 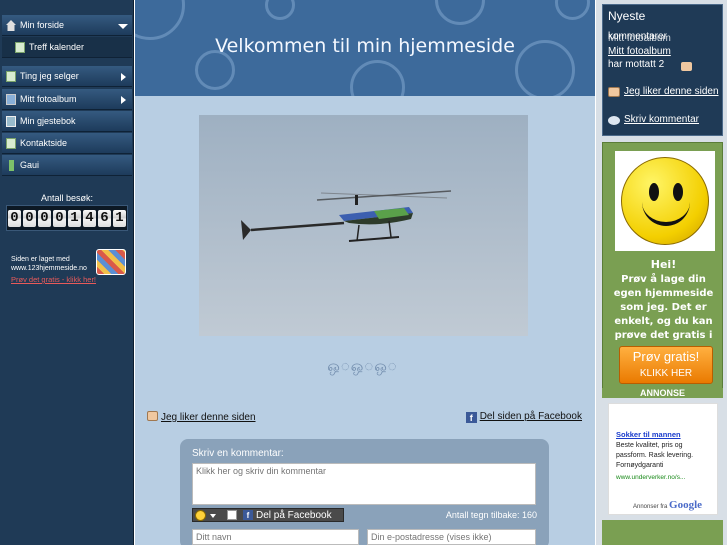 I want to click on smiley-picker-button, so click(x=200, y=515).